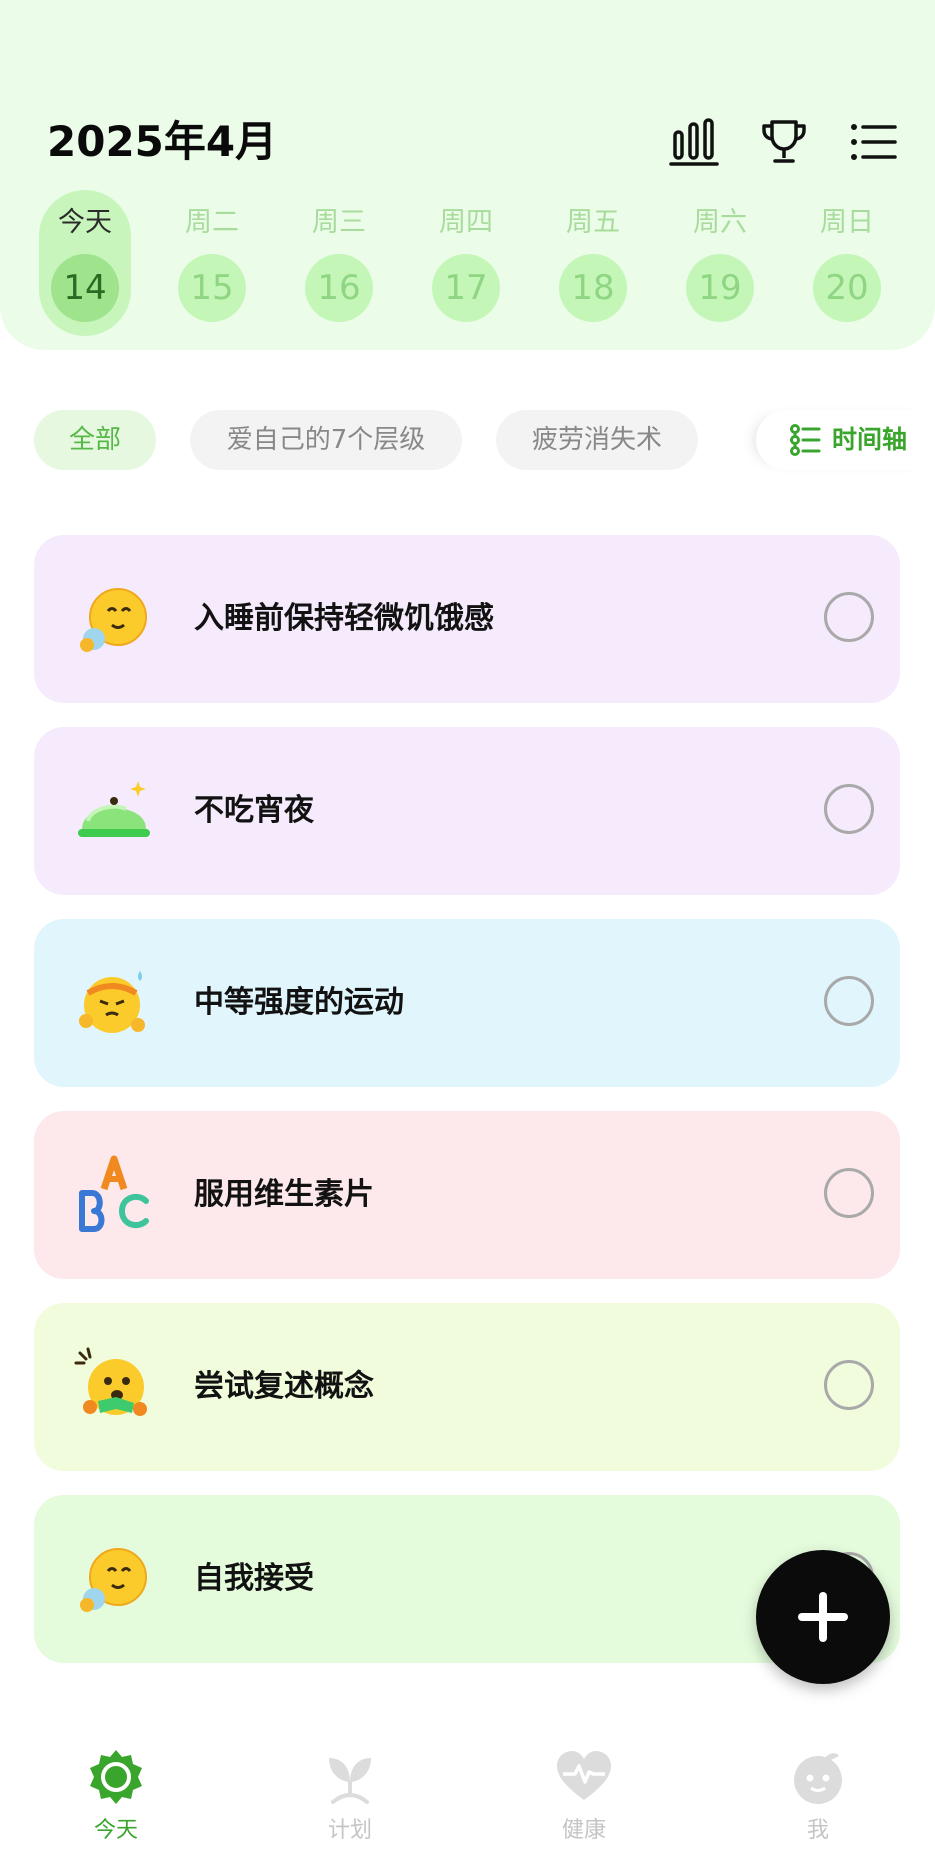  Describe the element at coordinates (584, 1777) in the screenshot. I see `heart-pulse-icon` at that location.